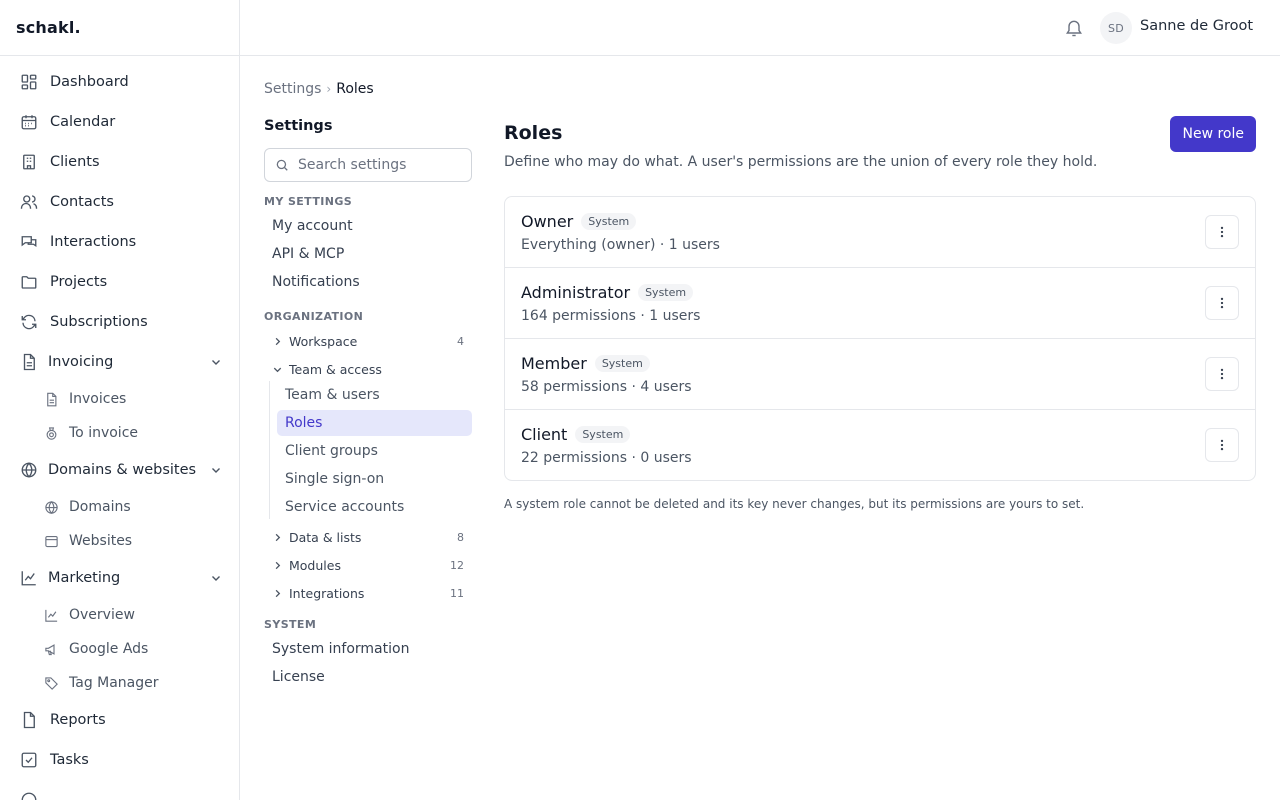 The width and height of the screenshot is (1280, 800). I want to click on settings-group-team-access: Team & access, so click(372, 369).